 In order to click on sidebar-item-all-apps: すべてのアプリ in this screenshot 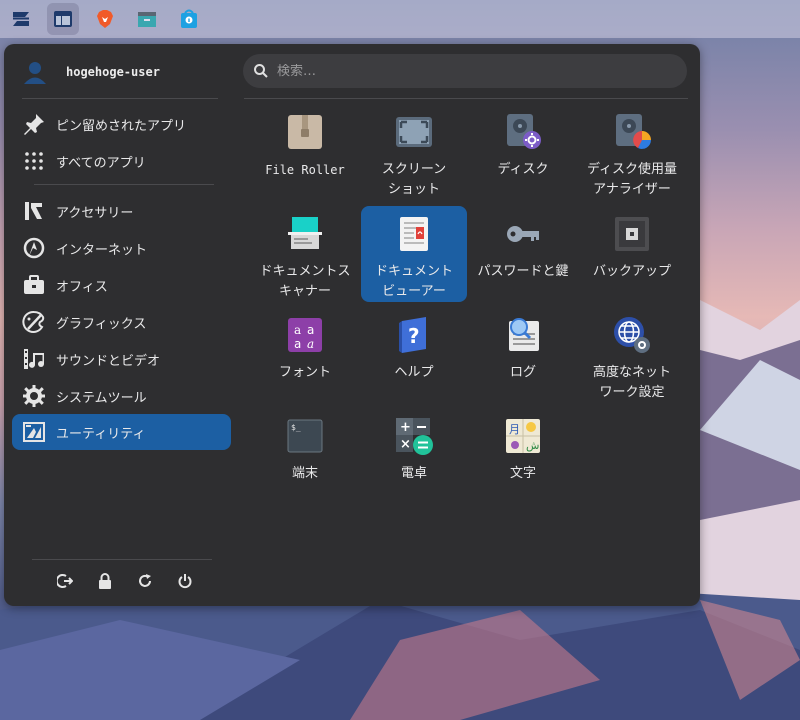, I will do `click(121, 161)`.